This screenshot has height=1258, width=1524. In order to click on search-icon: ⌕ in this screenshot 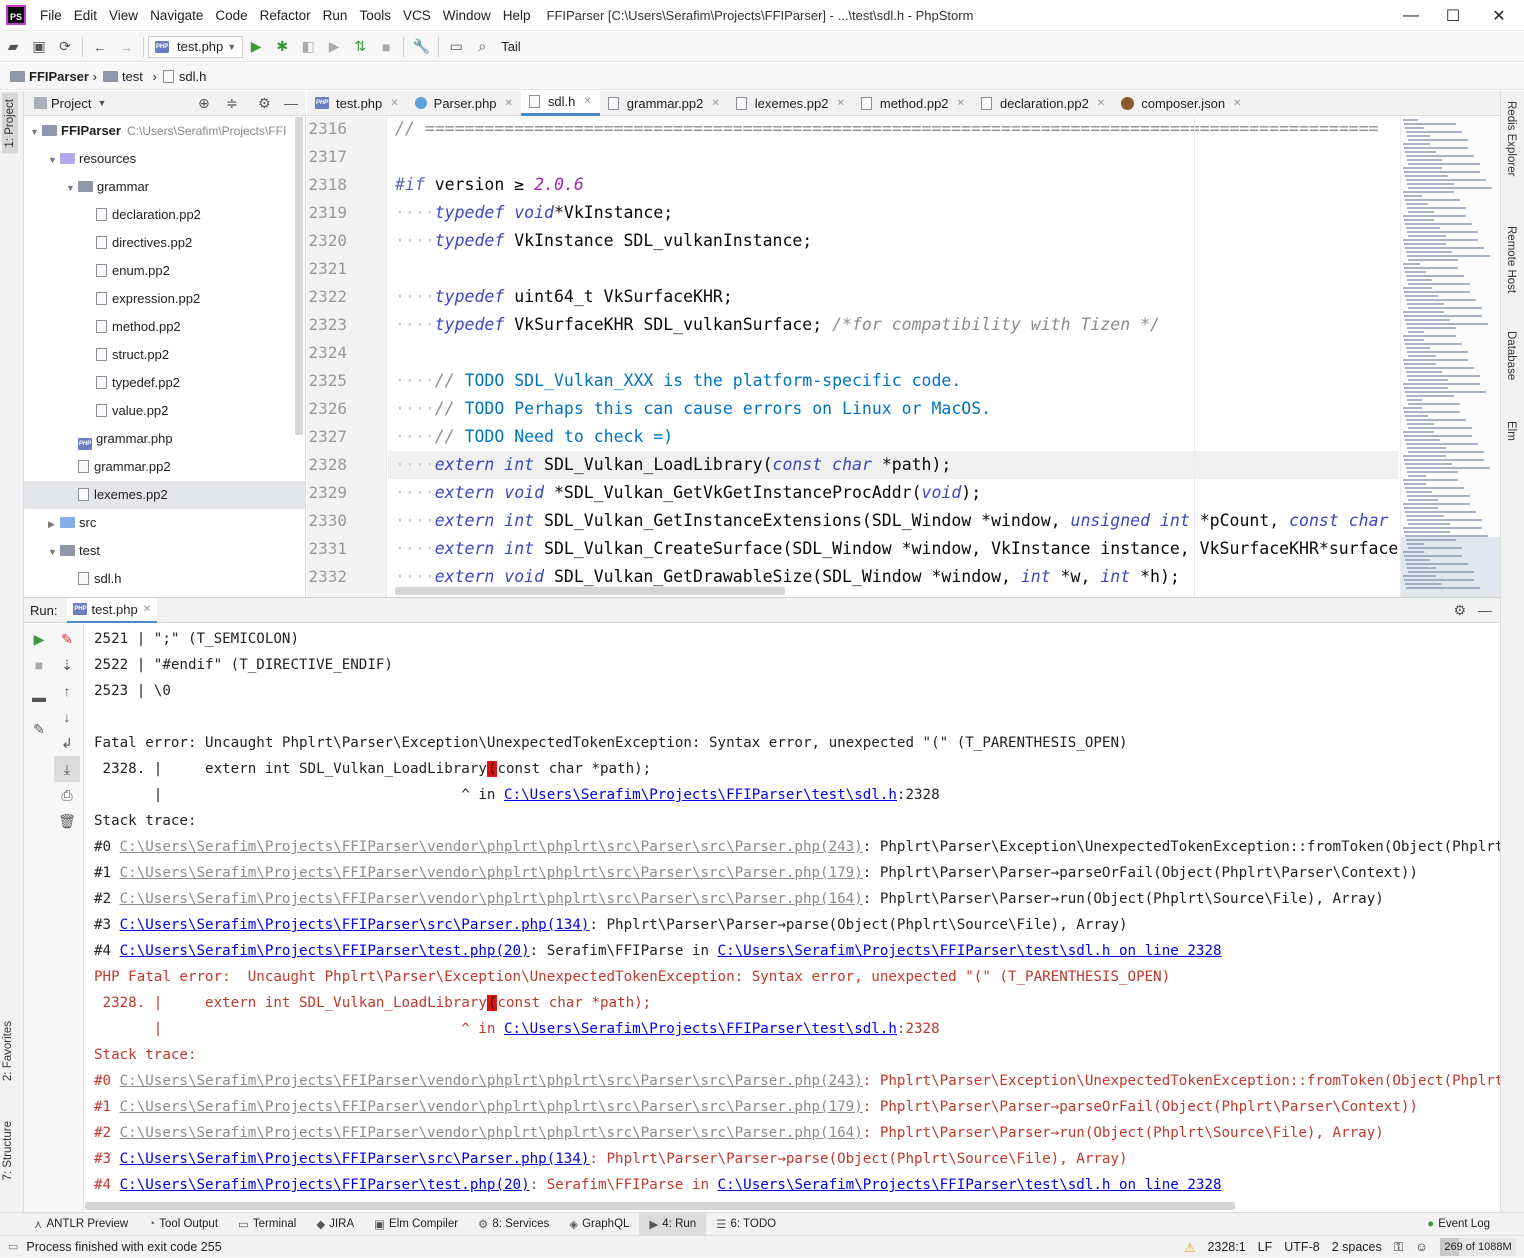, I will do `click(482, 47)`.